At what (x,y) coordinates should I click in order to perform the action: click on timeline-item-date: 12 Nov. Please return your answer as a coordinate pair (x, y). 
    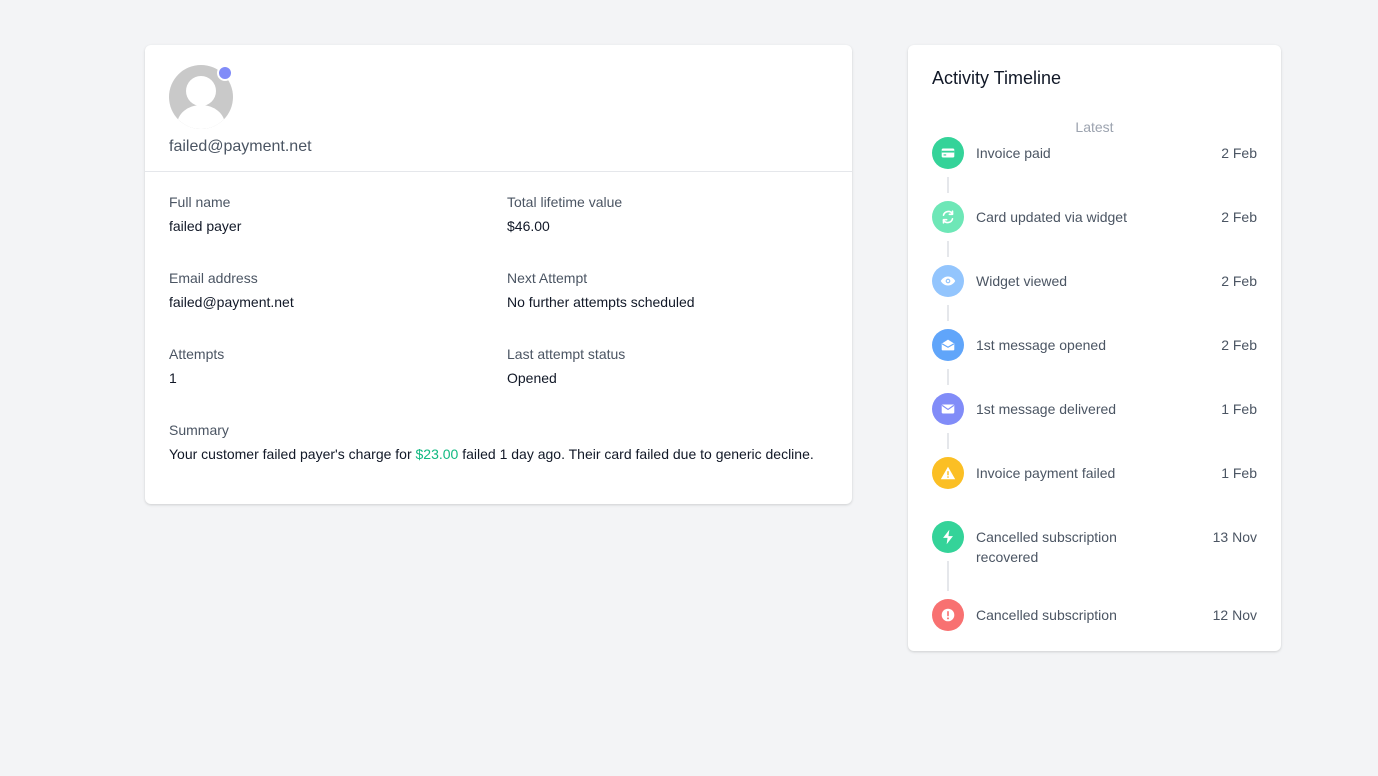
    Looking at the image, I should click on (1234, 615).